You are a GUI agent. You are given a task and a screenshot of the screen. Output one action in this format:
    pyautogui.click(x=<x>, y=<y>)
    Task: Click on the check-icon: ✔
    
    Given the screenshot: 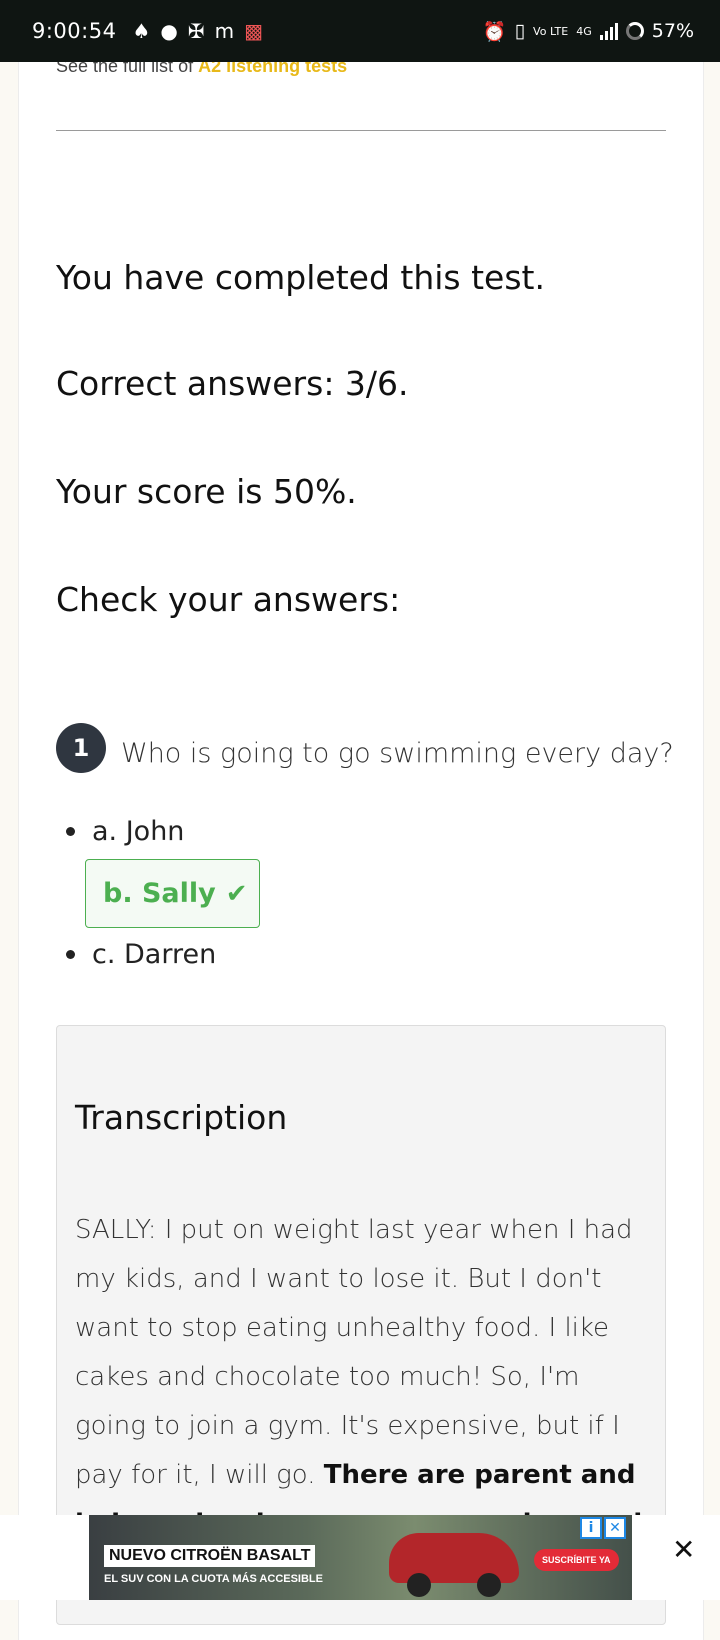 What is the action you would take?
    pyautogui.click(x=236, y=893)
    